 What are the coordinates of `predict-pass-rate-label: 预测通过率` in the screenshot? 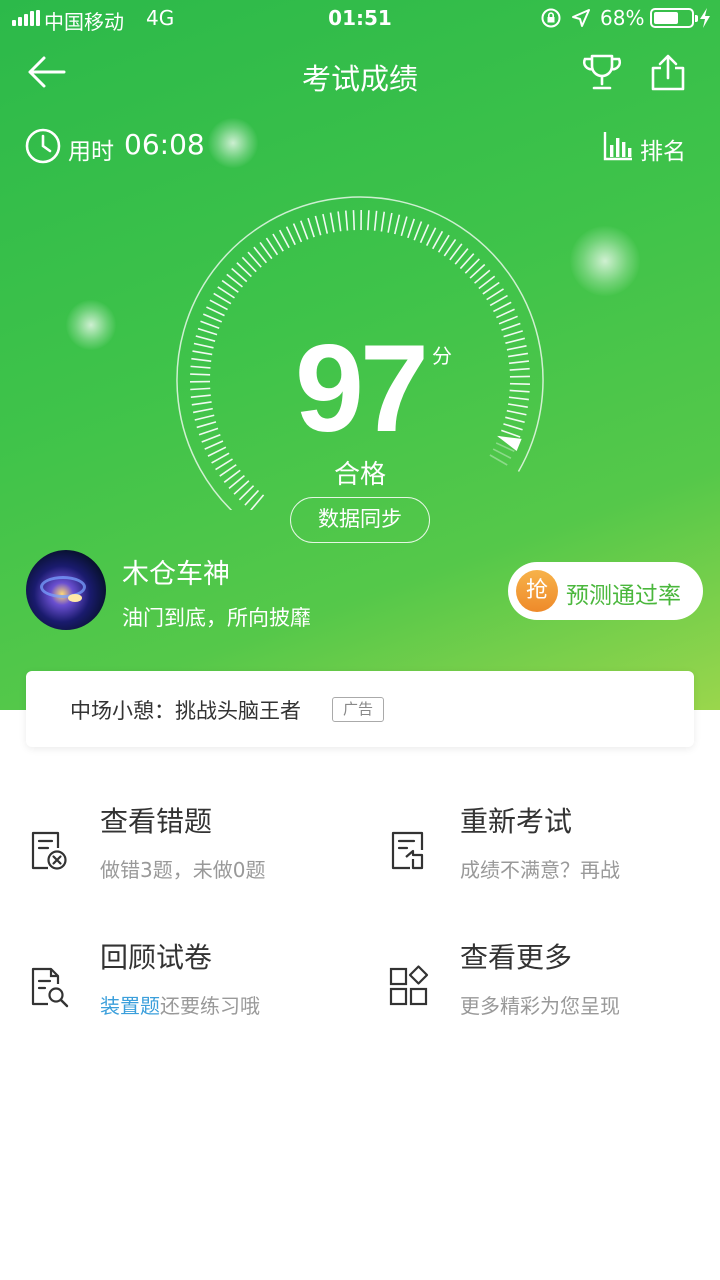 It's located at (623, 596).